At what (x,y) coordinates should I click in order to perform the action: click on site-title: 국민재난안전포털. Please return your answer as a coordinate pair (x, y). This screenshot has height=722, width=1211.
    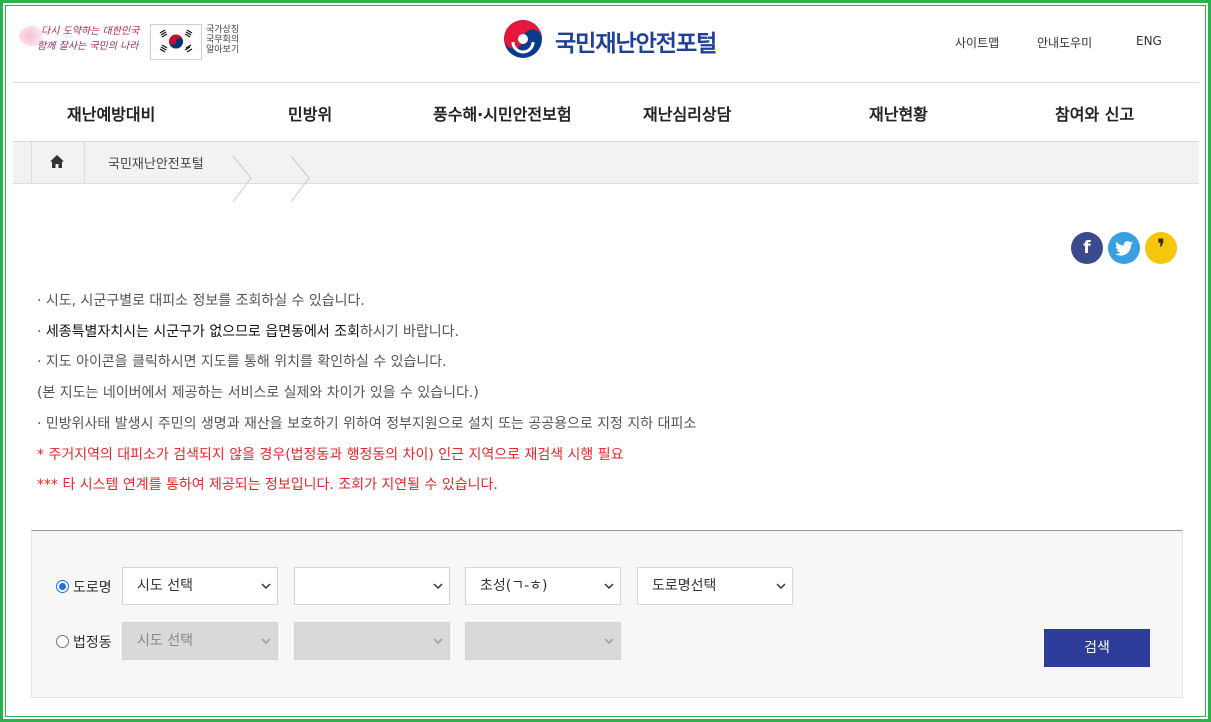
    Looking at the image, I should click on (636, 44).